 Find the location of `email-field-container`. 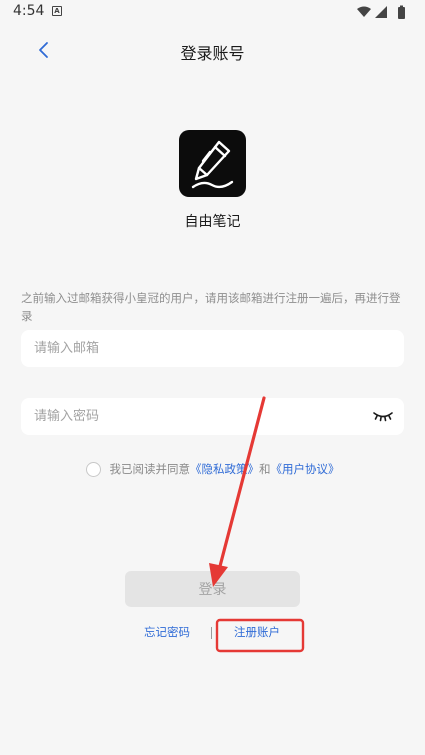

email-field-container is located at coordinates (212, 348).